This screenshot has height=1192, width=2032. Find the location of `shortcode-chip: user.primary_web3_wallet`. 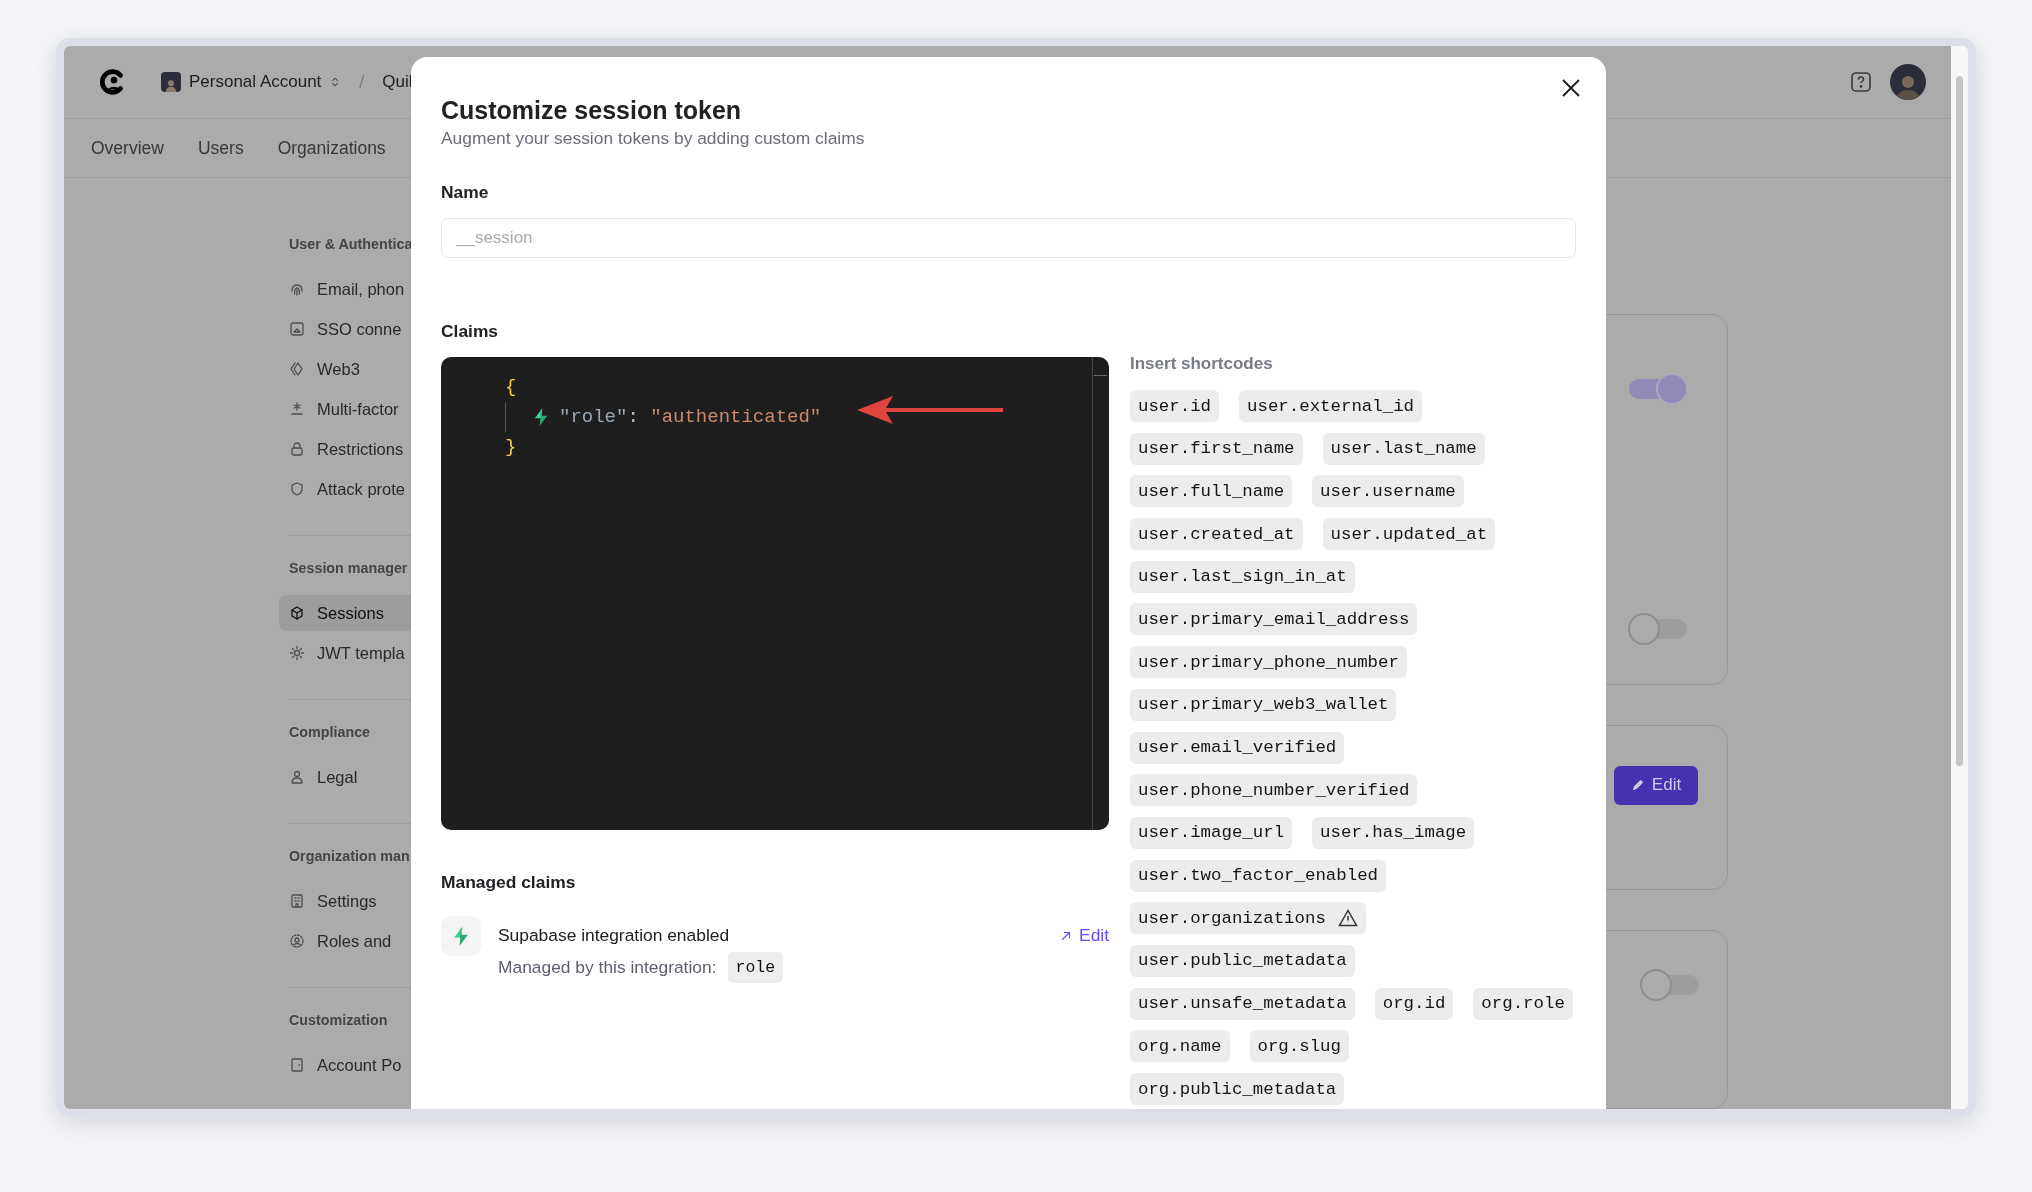

shortcode-chip: user.primary_web3_wallet is located at coordinates (1263, 704).